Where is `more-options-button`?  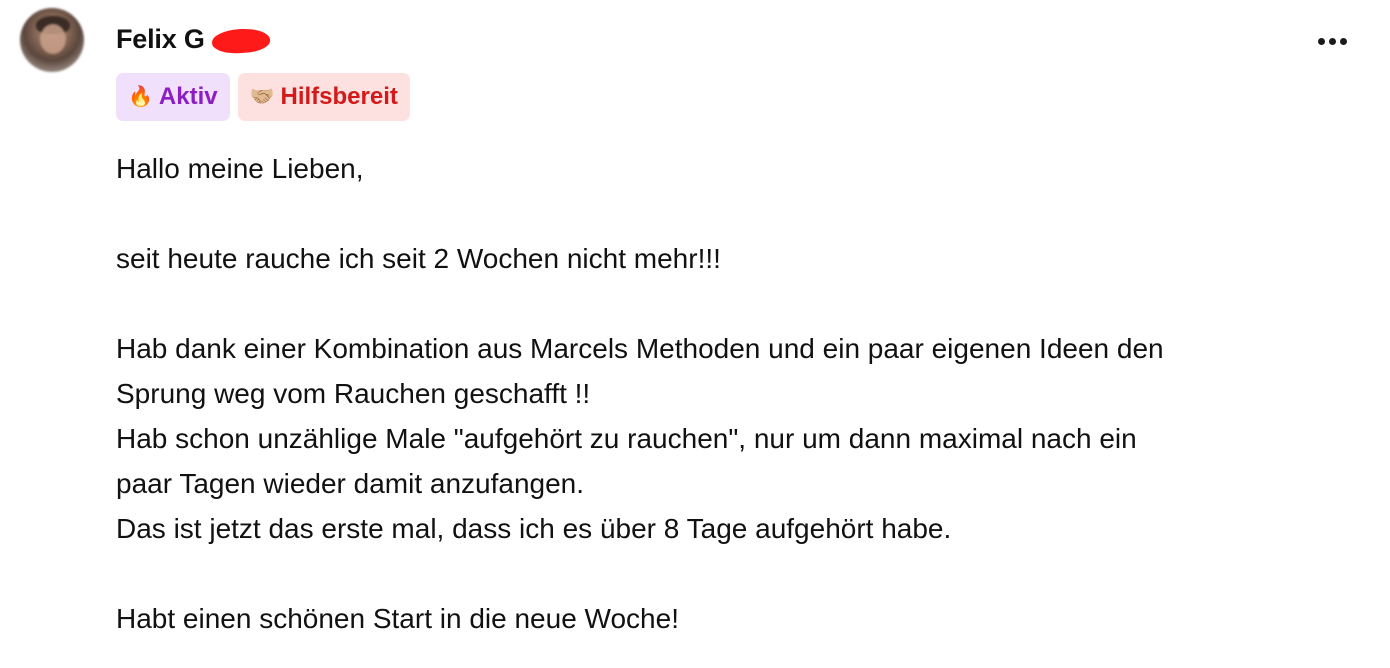 more-options-button is located at coordinates (1332, 41).